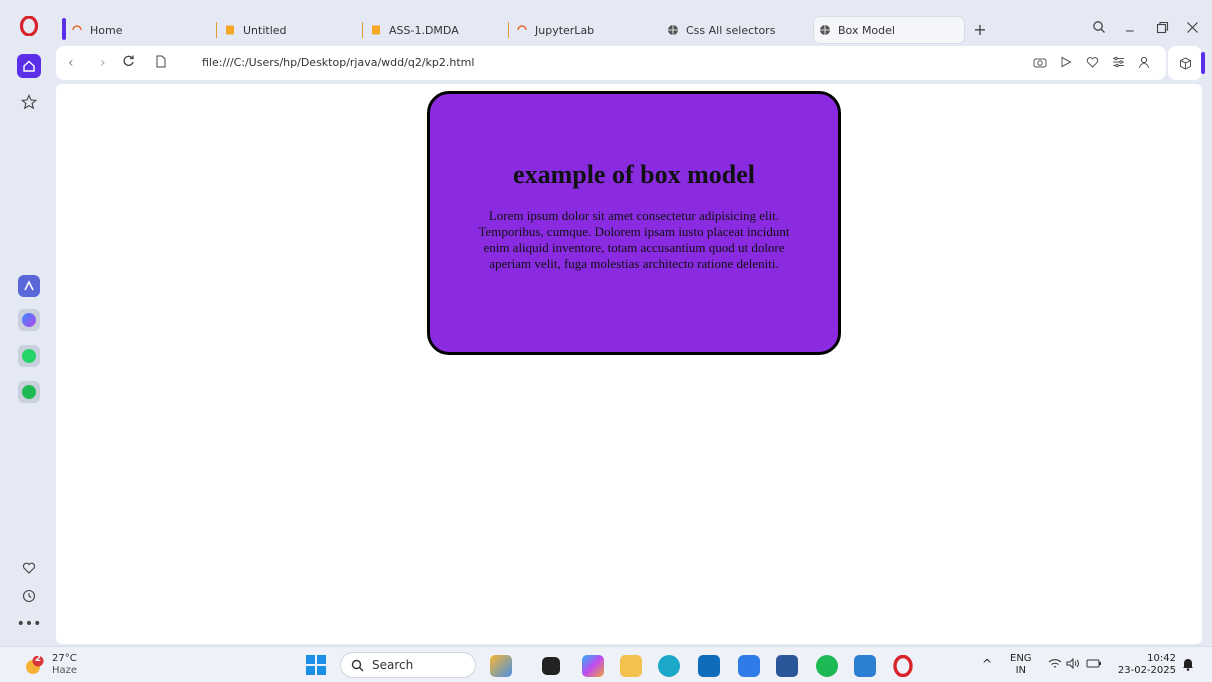 This screenshot has height=682, width=1212. What do you see at coordinates (29, 356) in the screenshot?
I see `whatsapp-icon` at bounding box center [29, 356].